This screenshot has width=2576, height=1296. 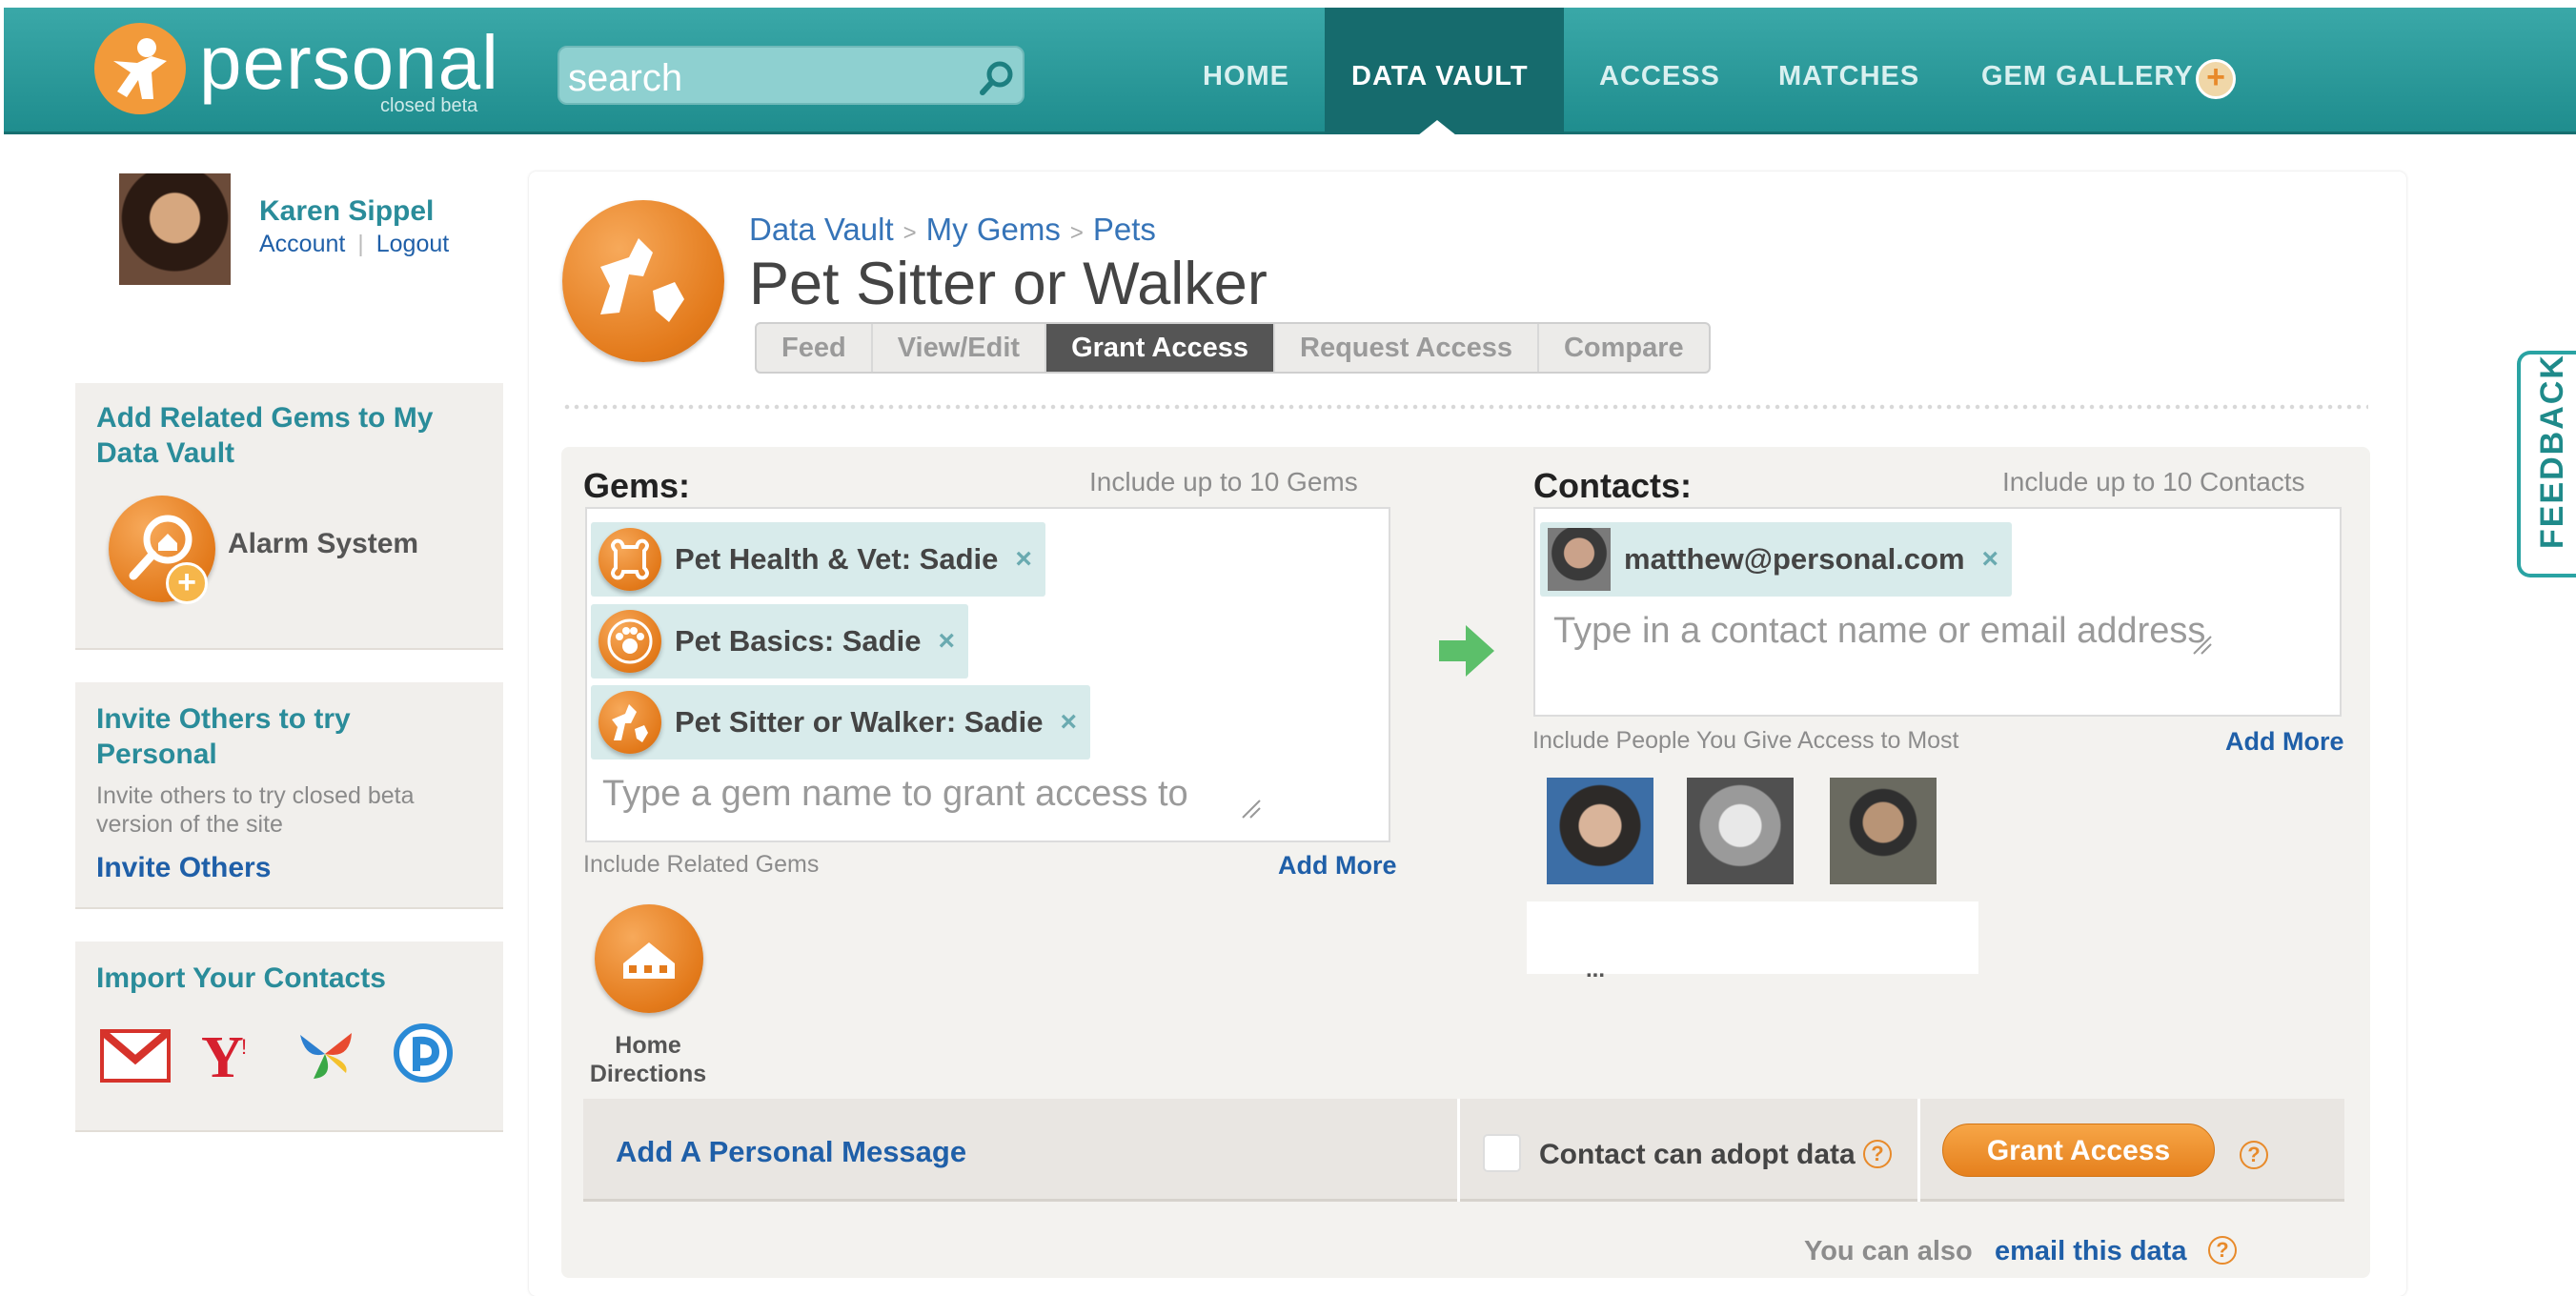 I want to click on gem-token: Pet Health & Vet: Sadie ×, so click(x=818, y=559).